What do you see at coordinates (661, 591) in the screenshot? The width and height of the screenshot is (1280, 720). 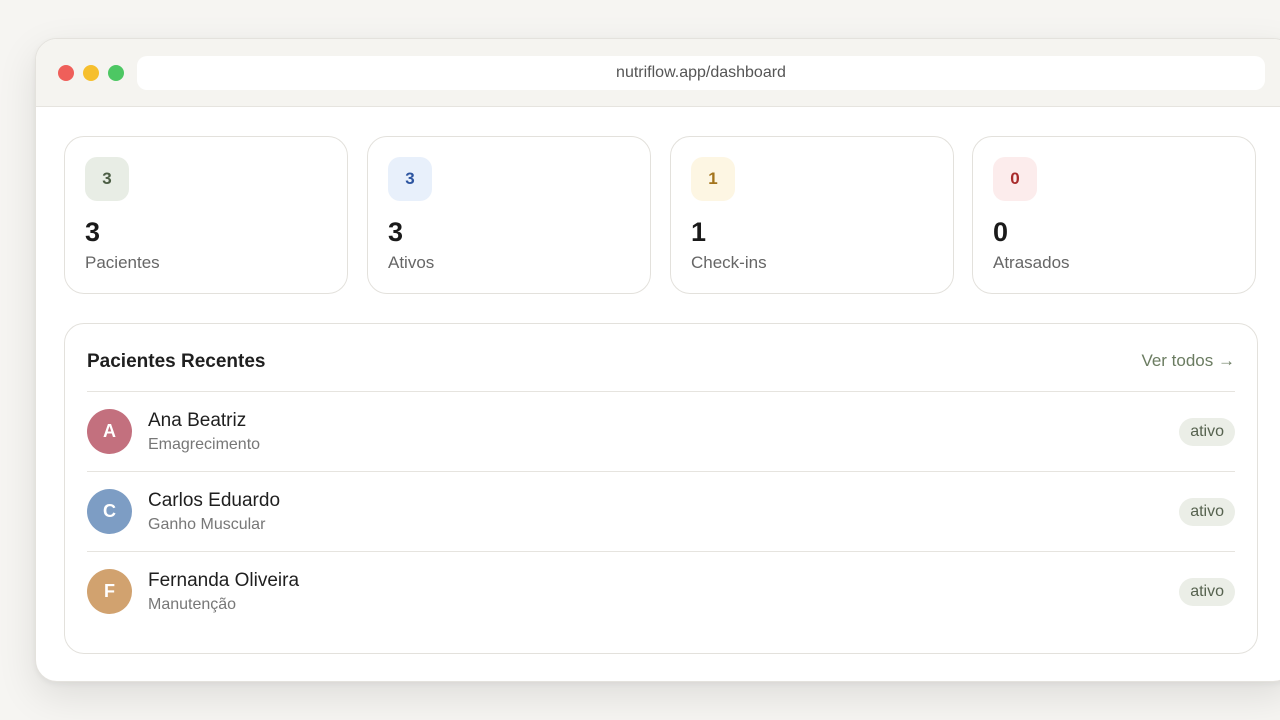 I see `patient-row: F Fernanda Oliveira Manutenção ativo` at bounding box center [661, 591].